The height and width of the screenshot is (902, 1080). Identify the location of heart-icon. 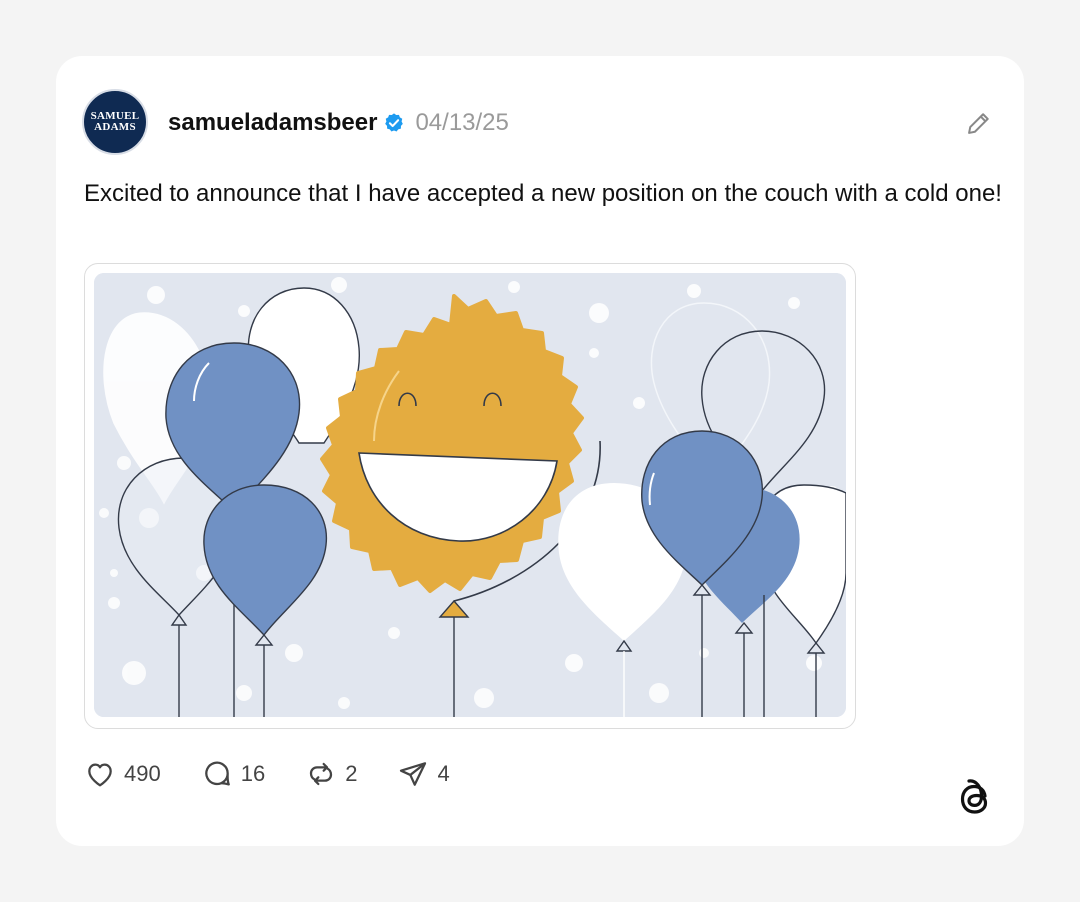
(100, 775).